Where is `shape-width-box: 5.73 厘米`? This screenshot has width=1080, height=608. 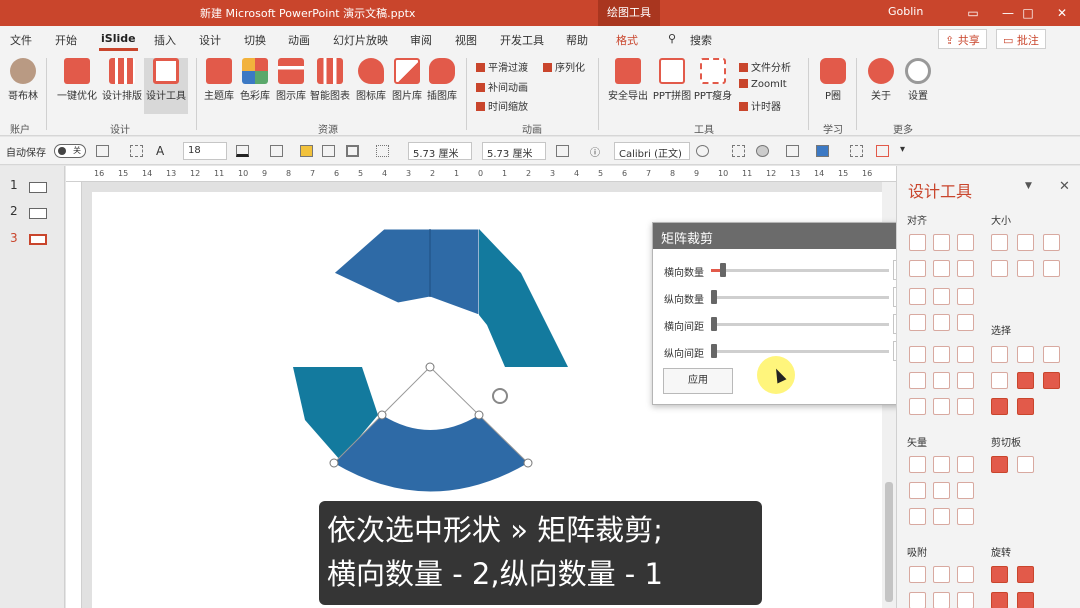
shape-width-box: 5.73 厘米 is located at coordinates (440, 151).